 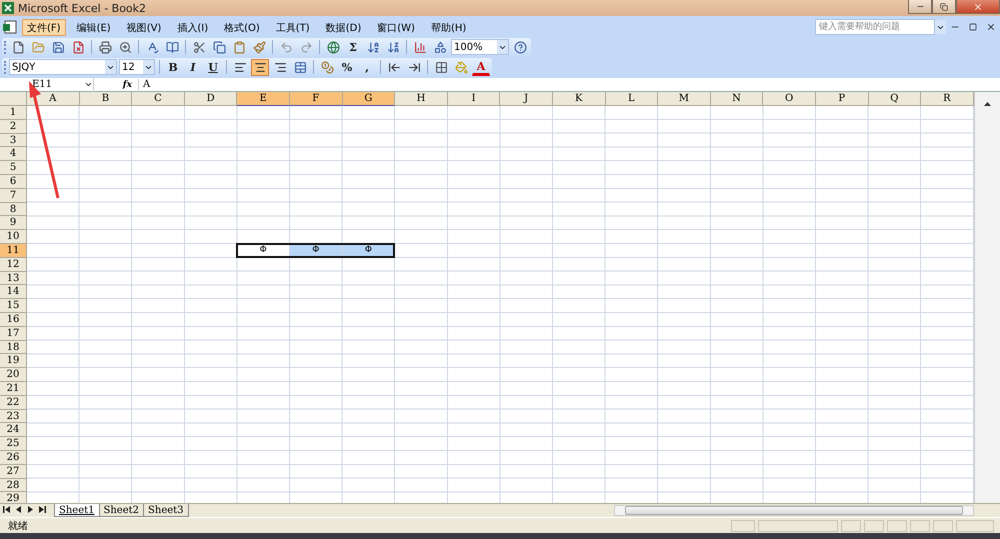 I want to click on paste-icon, so click(x=239, y=47).